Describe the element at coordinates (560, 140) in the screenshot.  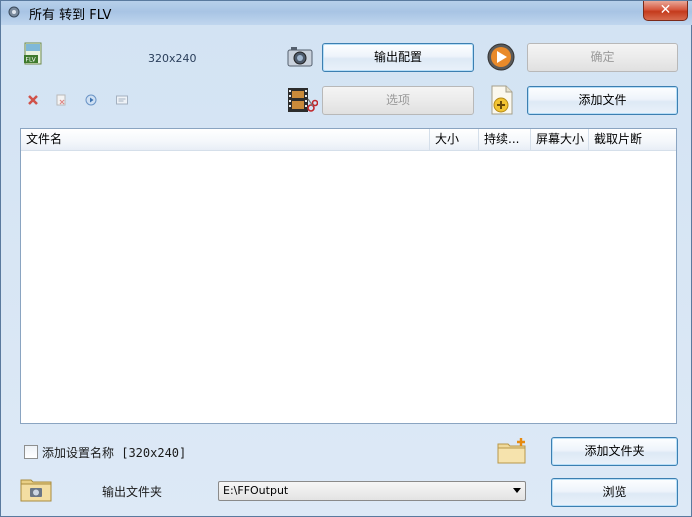
I see `column-header-screen-size: 屏幕大小` at that location.